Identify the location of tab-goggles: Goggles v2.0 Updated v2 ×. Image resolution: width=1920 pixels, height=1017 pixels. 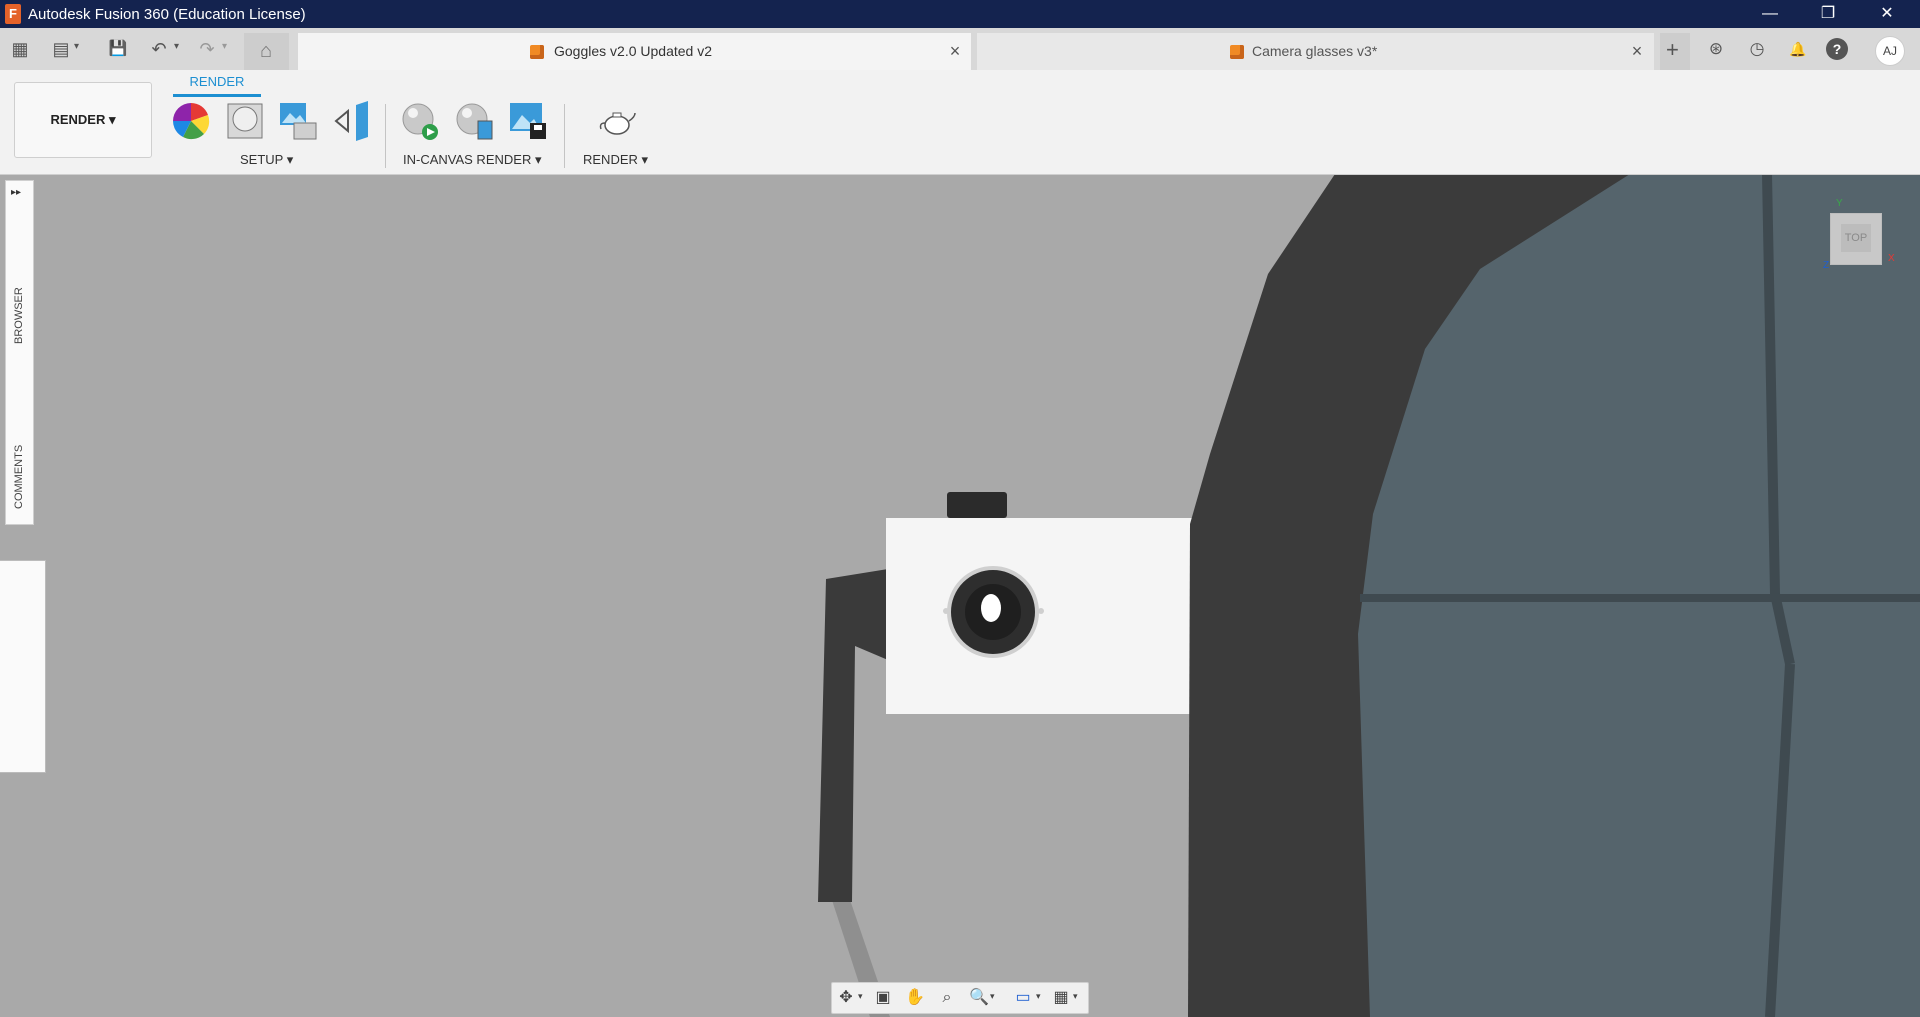
(634, 51).